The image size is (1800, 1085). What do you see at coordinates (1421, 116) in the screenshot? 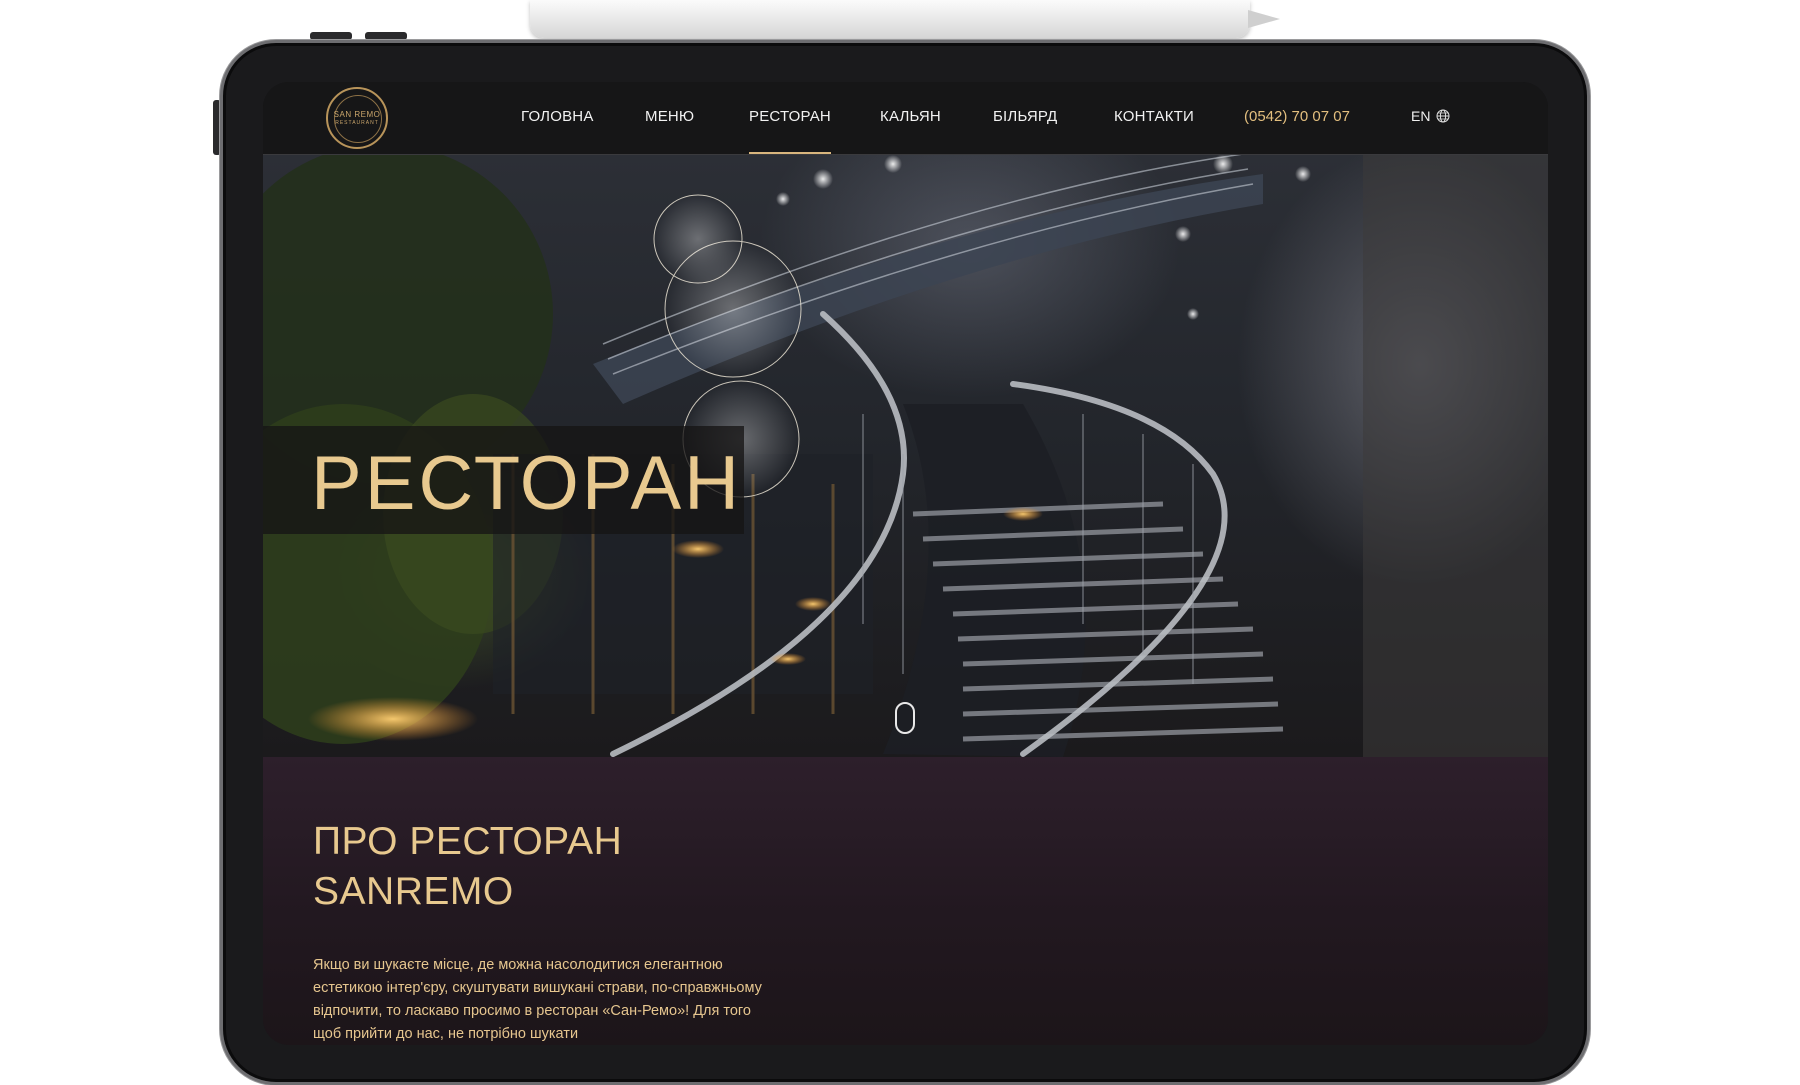
I see `language-label: EN` at bounding box center [1421, 116].